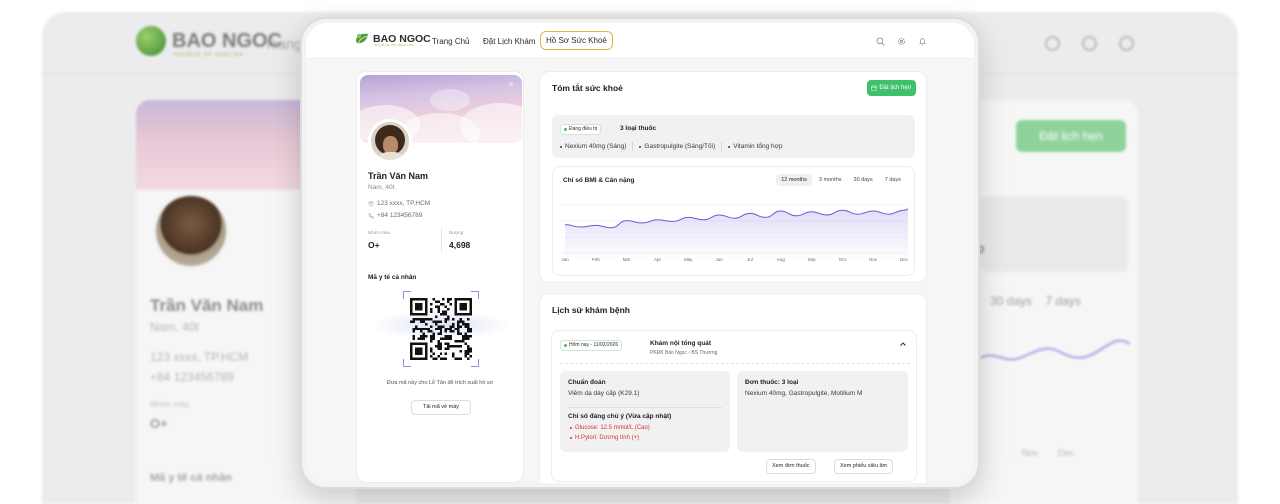 This screenshot has height=504, width=1280. Describe the element at coordinates (509, 41) in the screenshot. I see `nav-booking: Đặt Lịch Khám` at that location.